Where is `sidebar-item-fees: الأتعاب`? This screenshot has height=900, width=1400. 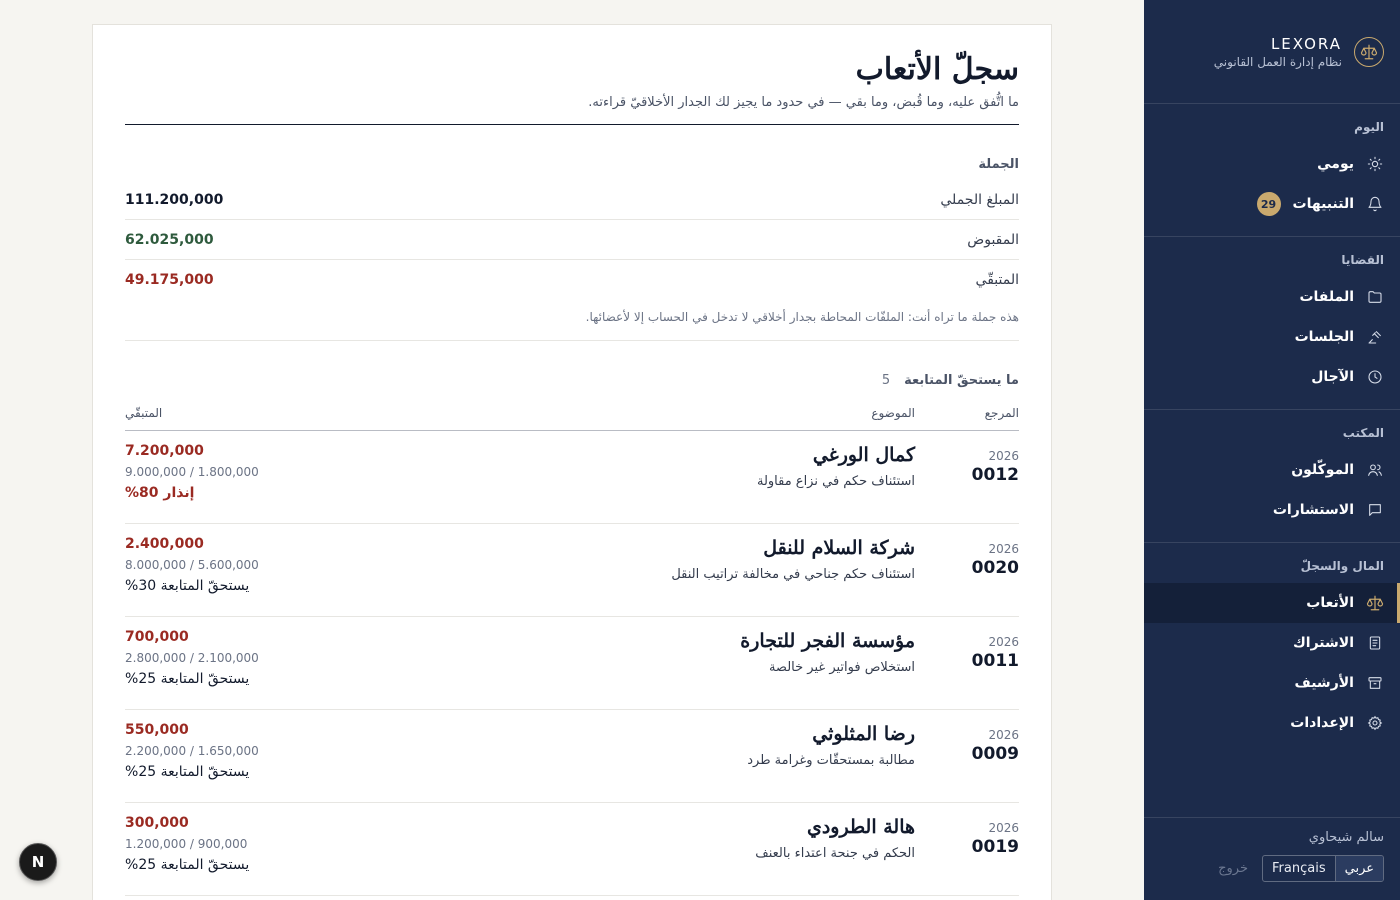 sidebar-item-fees: الأتعاب is located at coordinates (1272, 603).